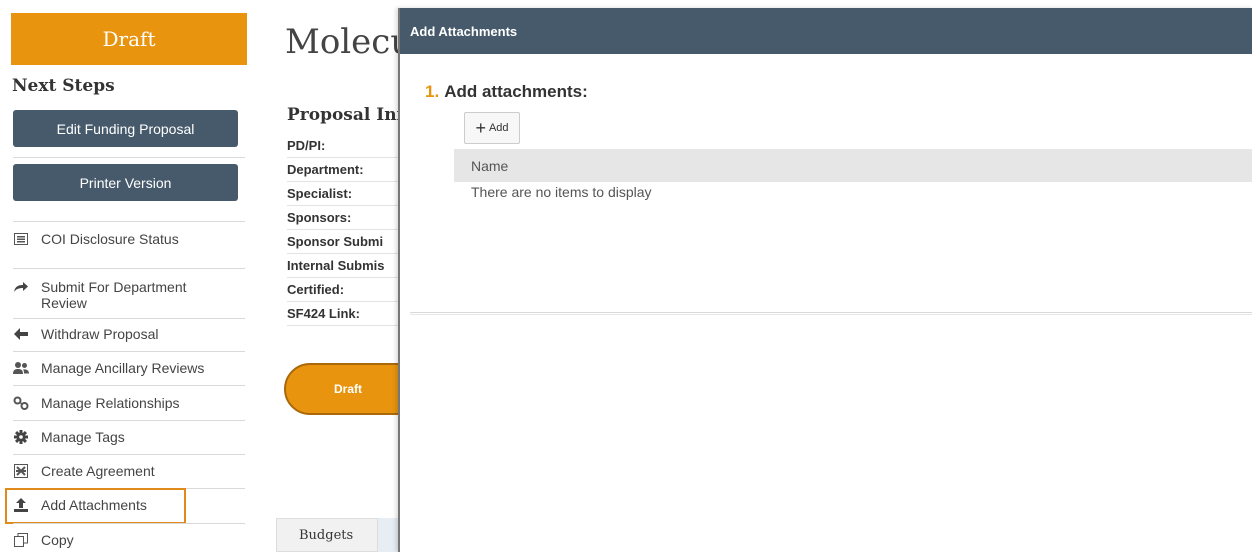  Describe the element at coordinates (21, 368) in the screenshot. I see `users-icon` at that location.